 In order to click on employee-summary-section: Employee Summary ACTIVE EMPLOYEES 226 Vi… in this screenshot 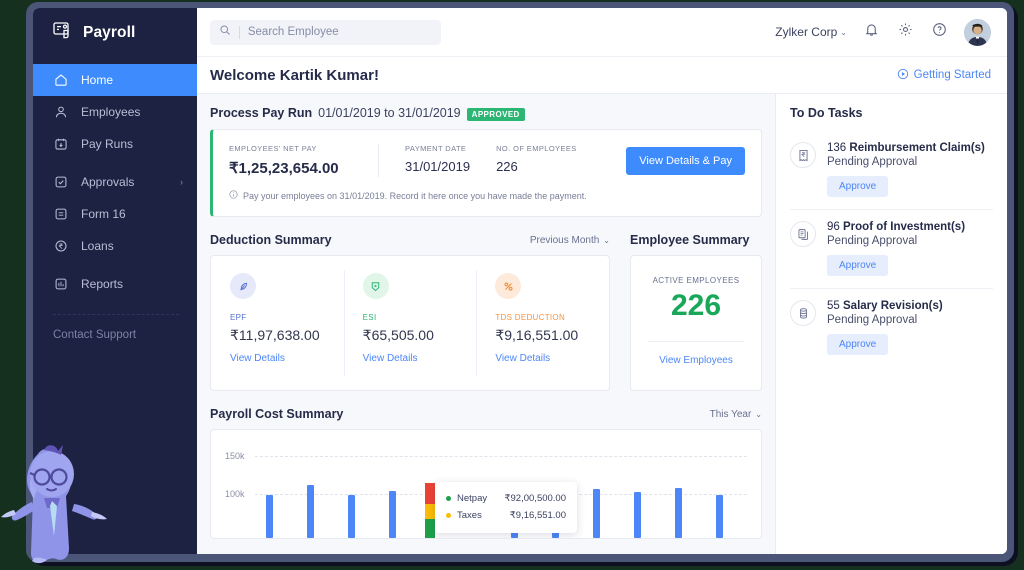, I will do `click(696, 312)`.